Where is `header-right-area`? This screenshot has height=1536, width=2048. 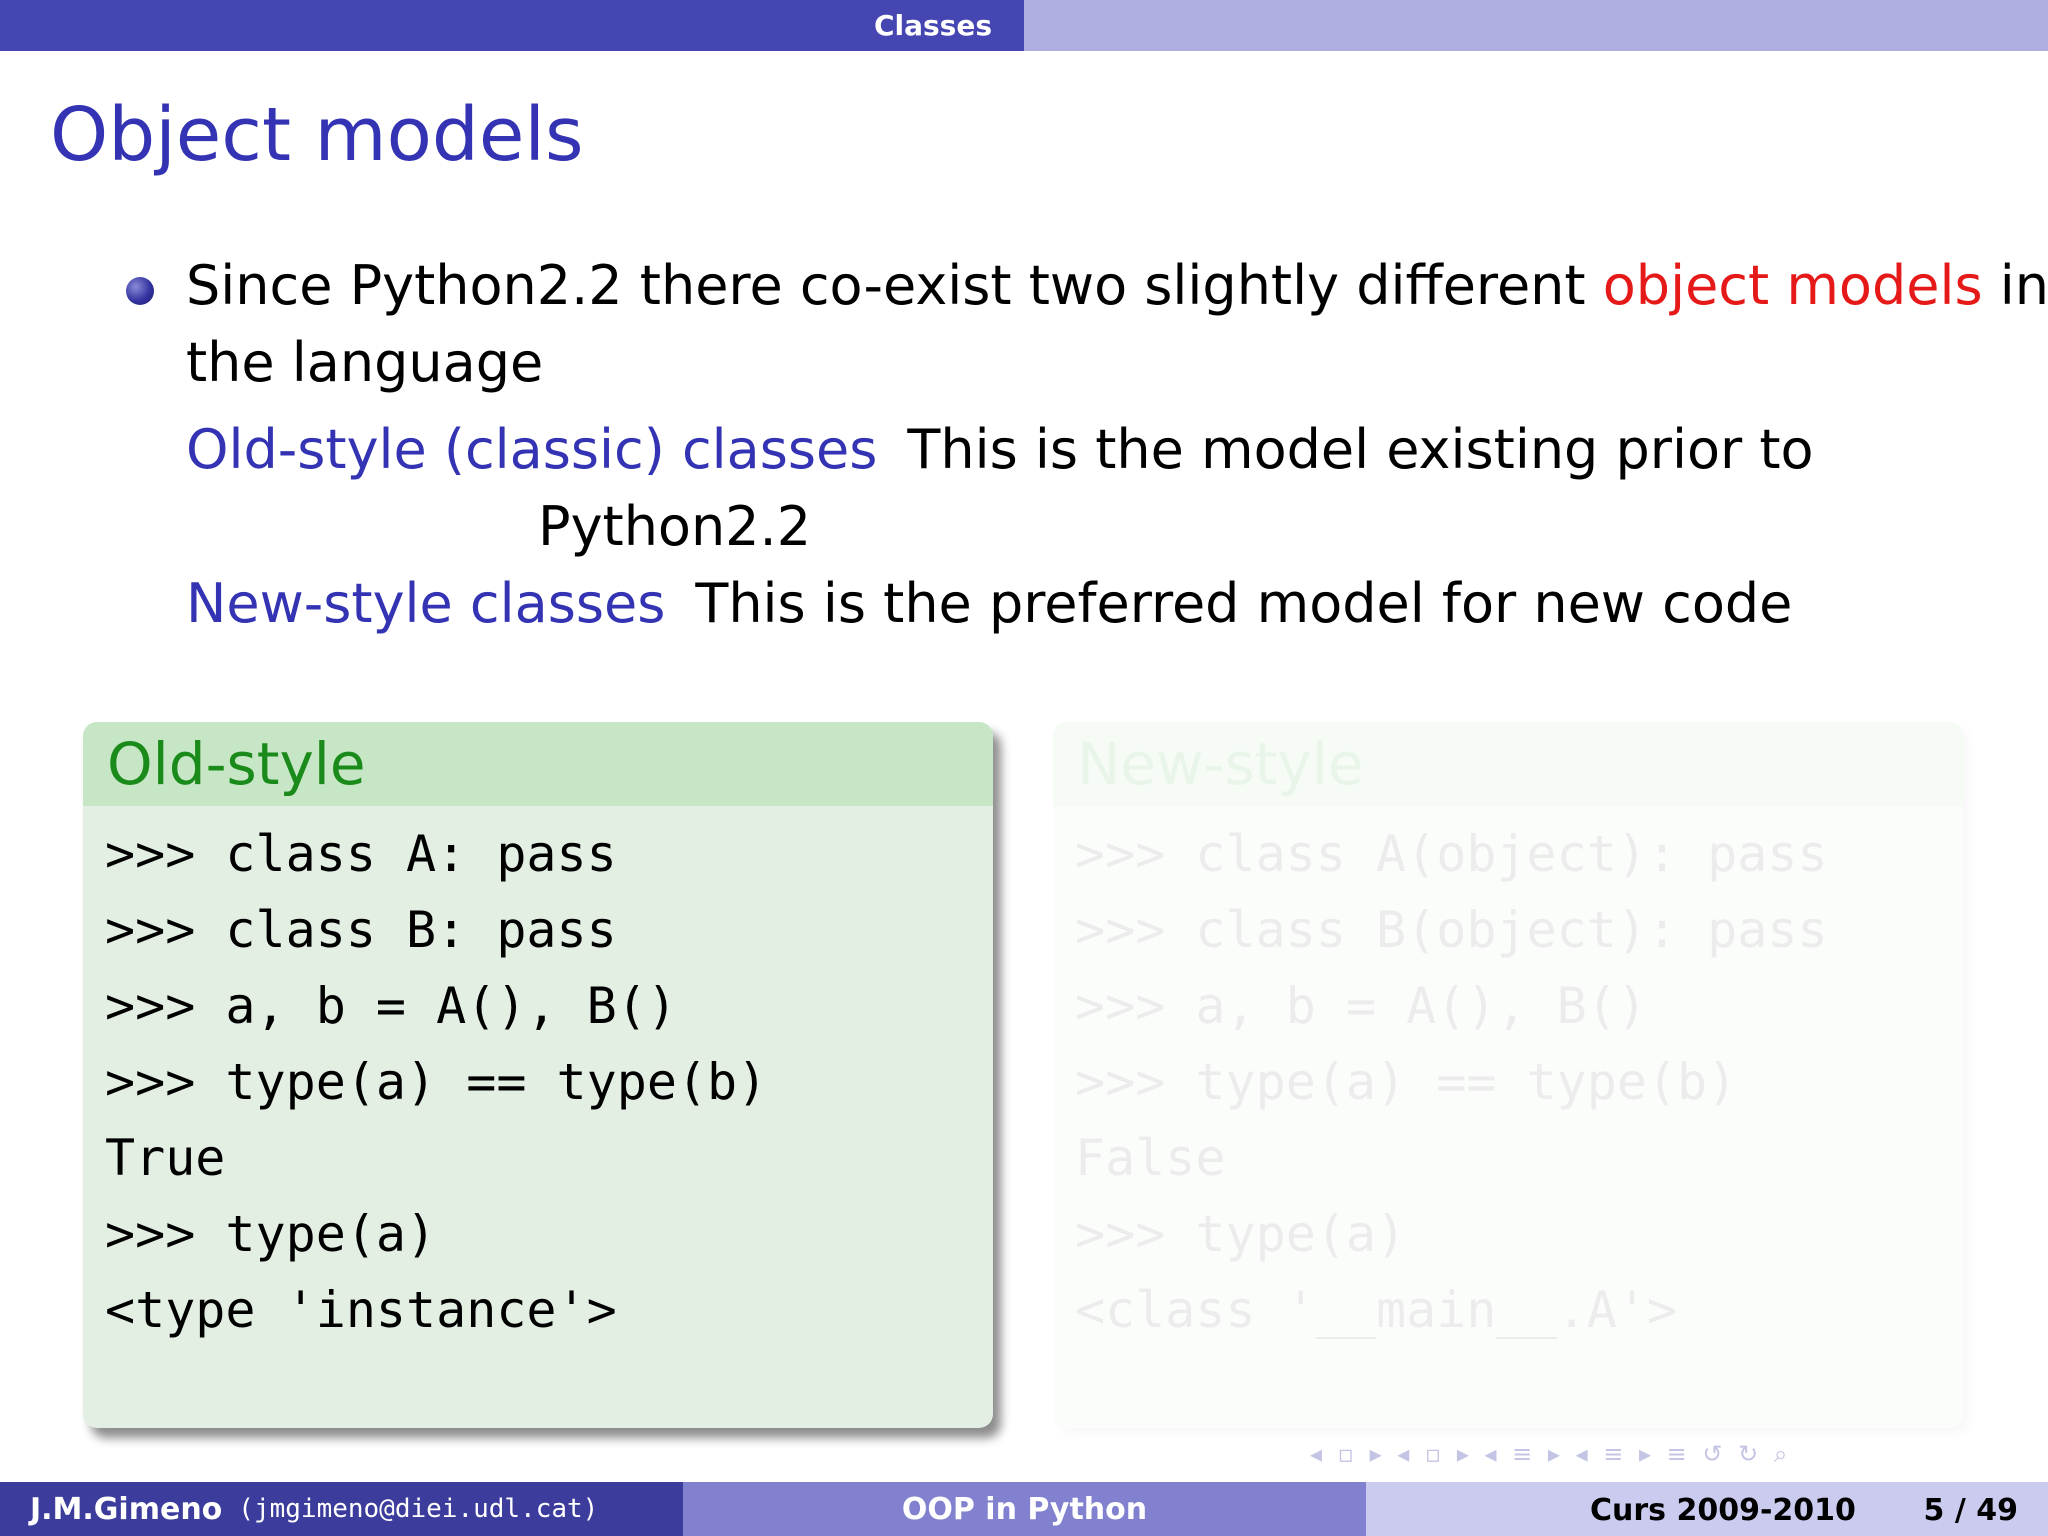
header-right-area is located at coordinates (1536, 25).